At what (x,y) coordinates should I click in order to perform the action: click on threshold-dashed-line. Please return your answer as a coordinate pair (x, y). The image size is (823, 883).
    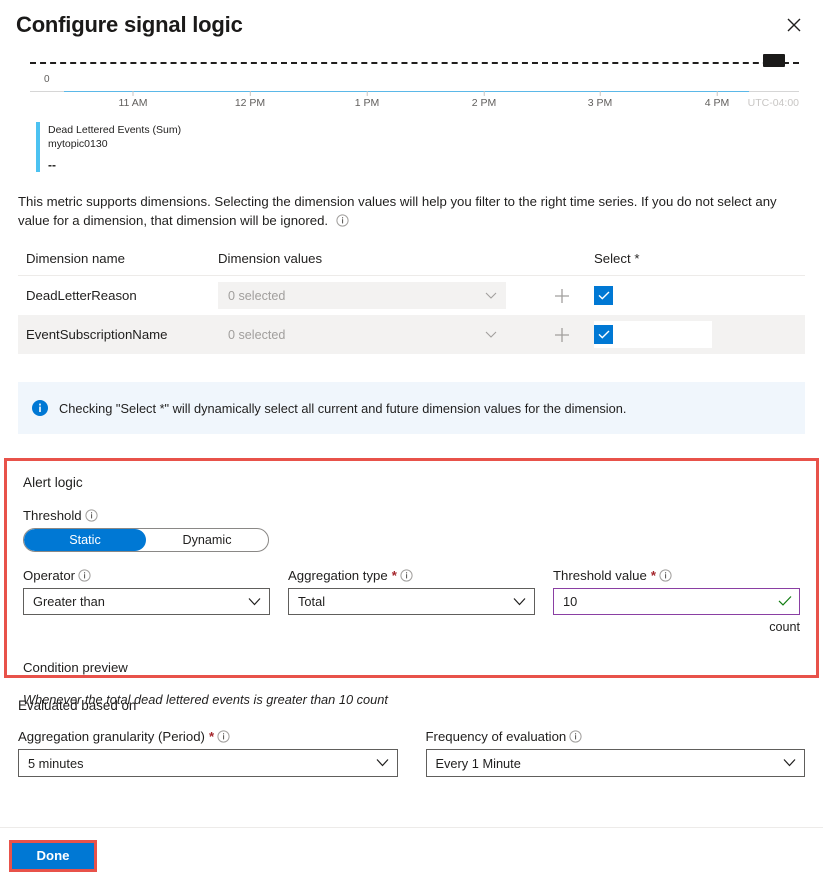
    Looking at the image, I should click on (414, 63).